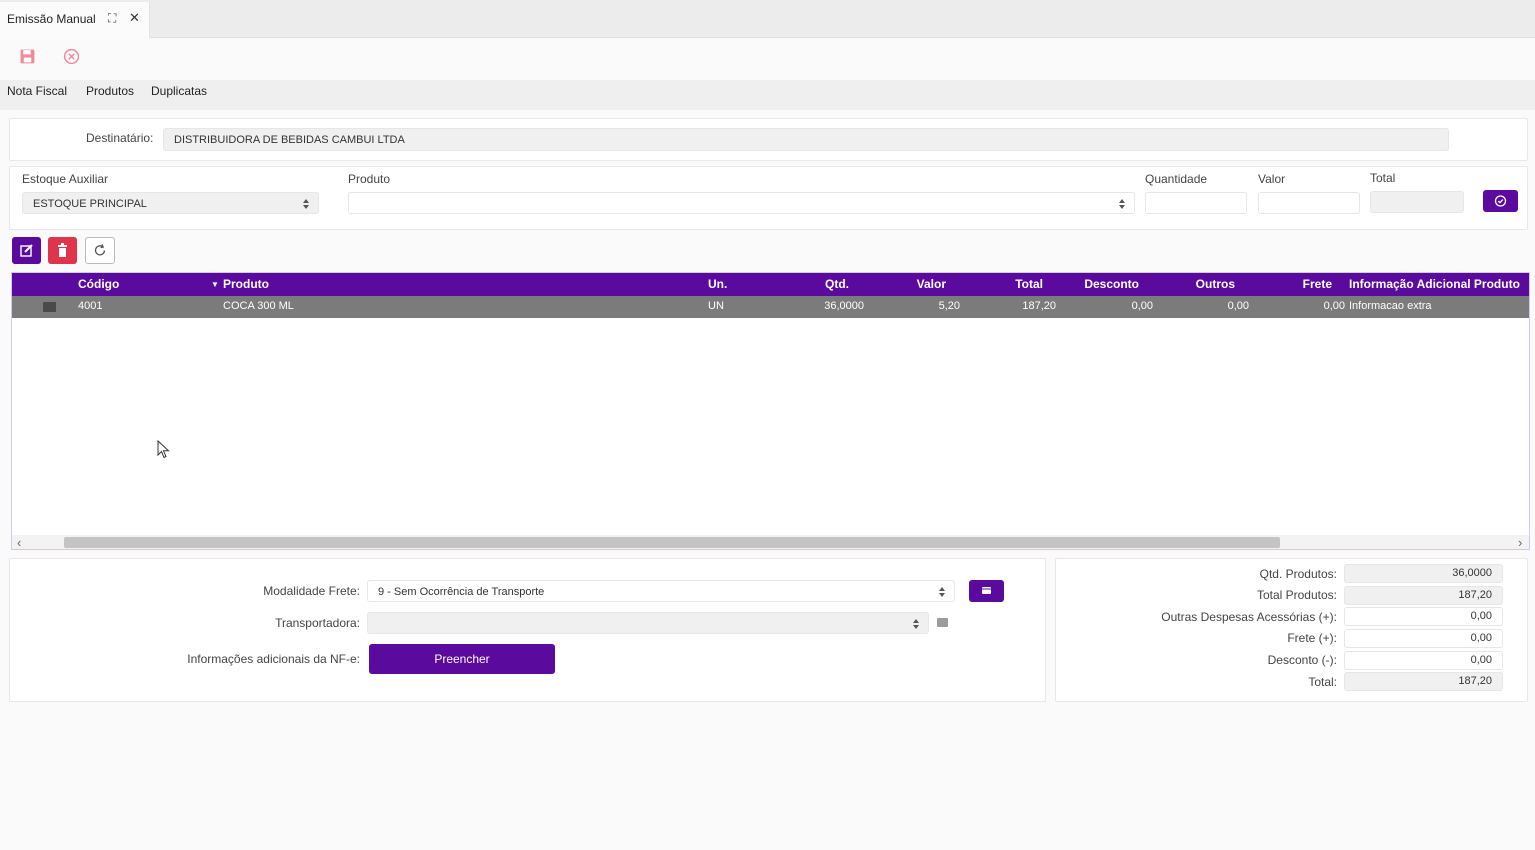 The width and height of the screenshot is (1535, 850). I want to click on col-header-un: Un., so click(717, 284).